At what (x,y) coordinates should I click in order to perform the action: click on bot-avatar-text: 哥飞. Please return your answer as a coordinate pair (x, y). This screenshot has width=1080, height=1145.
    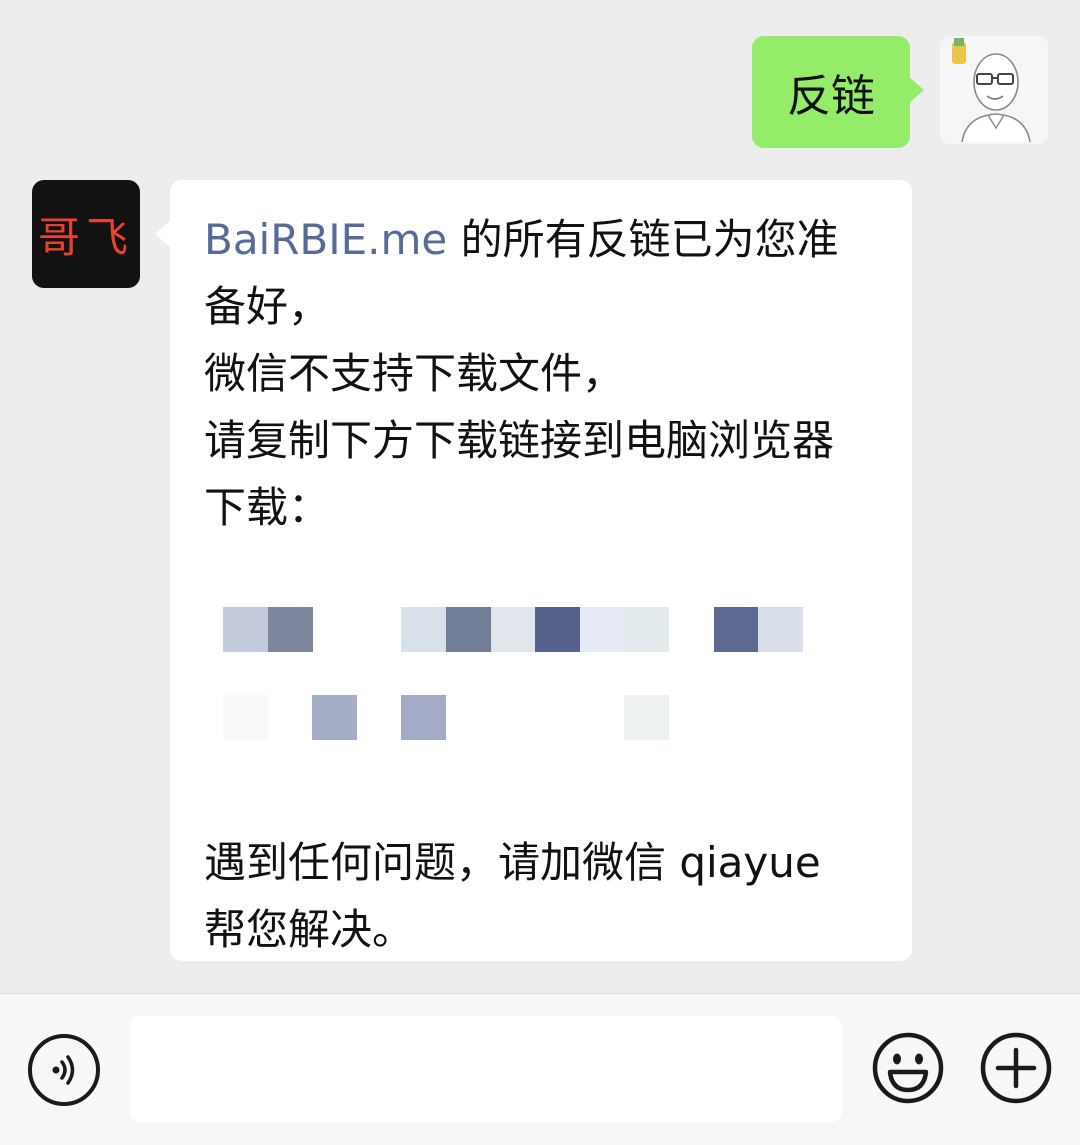
    Looking at the image, I should click on (85, 237).